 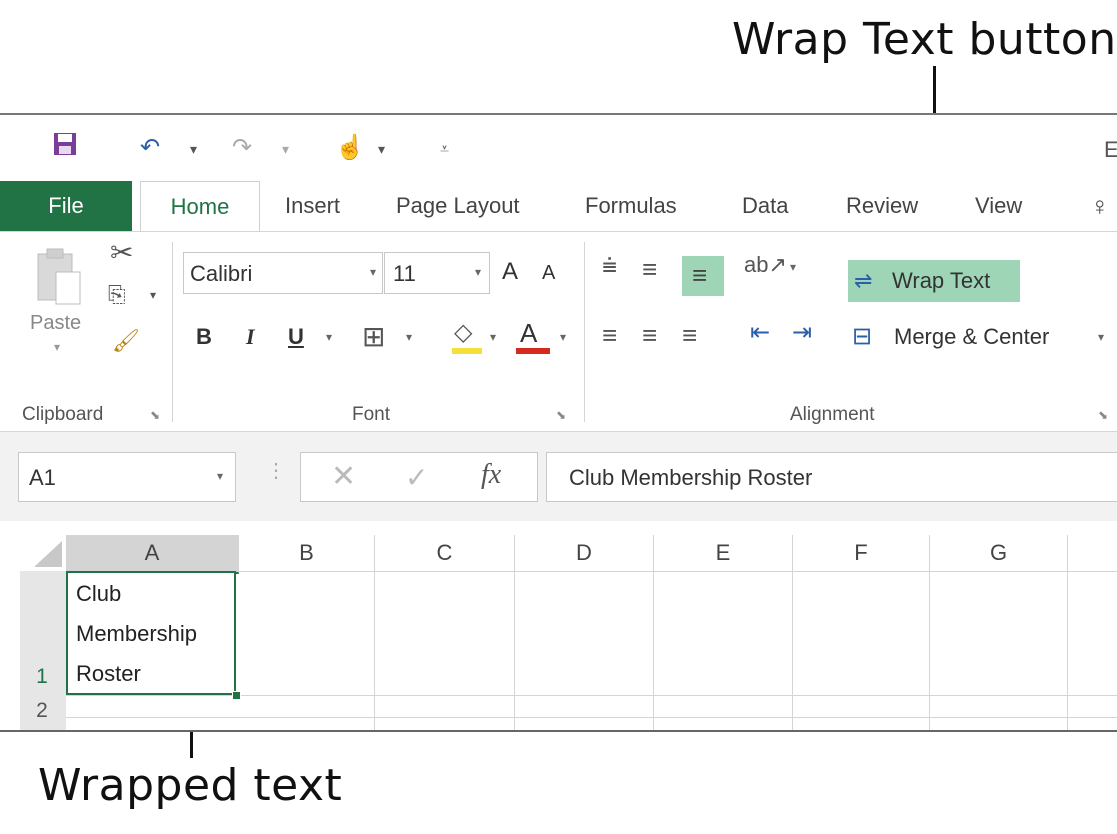 What do you see at coordinates (283, 273) in the screenshot?
I see `font-name-dropdown: Calibri ▾` at bounding box center [283, 273].